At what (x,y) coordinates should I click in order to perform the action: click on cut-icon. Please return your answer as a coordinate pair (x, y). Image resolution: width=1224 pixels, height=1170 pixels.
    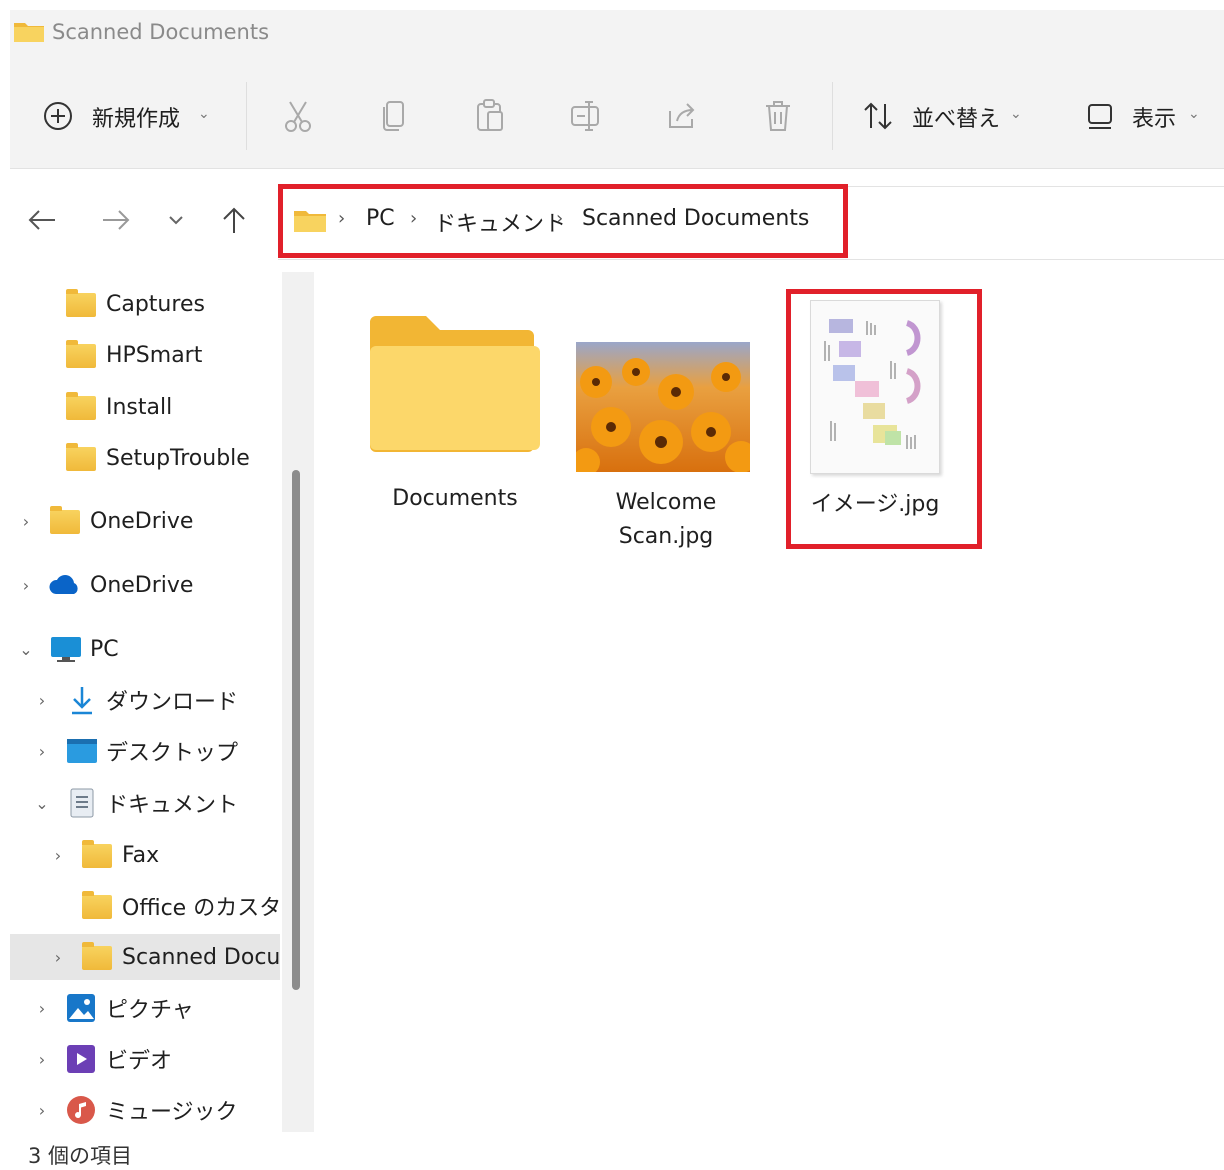
    Looking at the image, I should click on (298, 116).